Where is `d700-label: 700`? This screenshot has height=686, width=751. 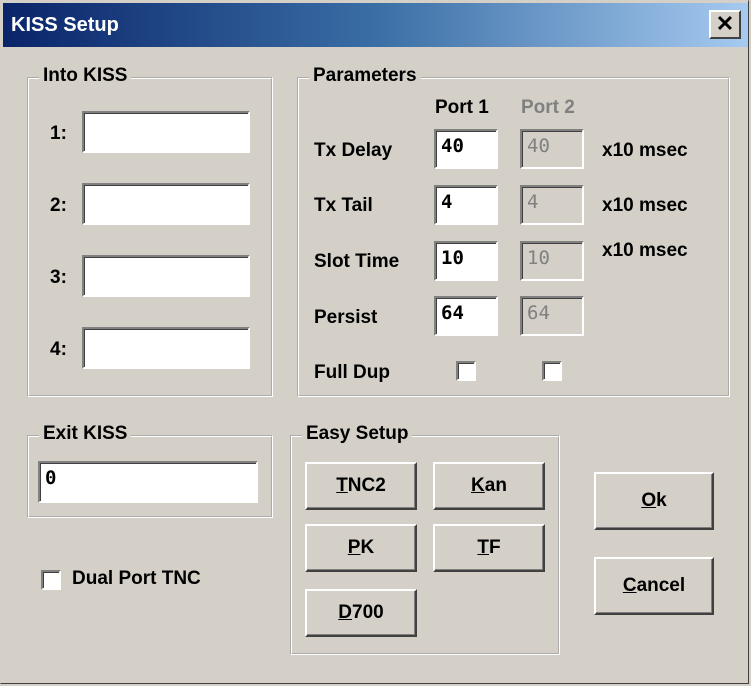
d700-label: 700 is located at coordinates (368, 612).